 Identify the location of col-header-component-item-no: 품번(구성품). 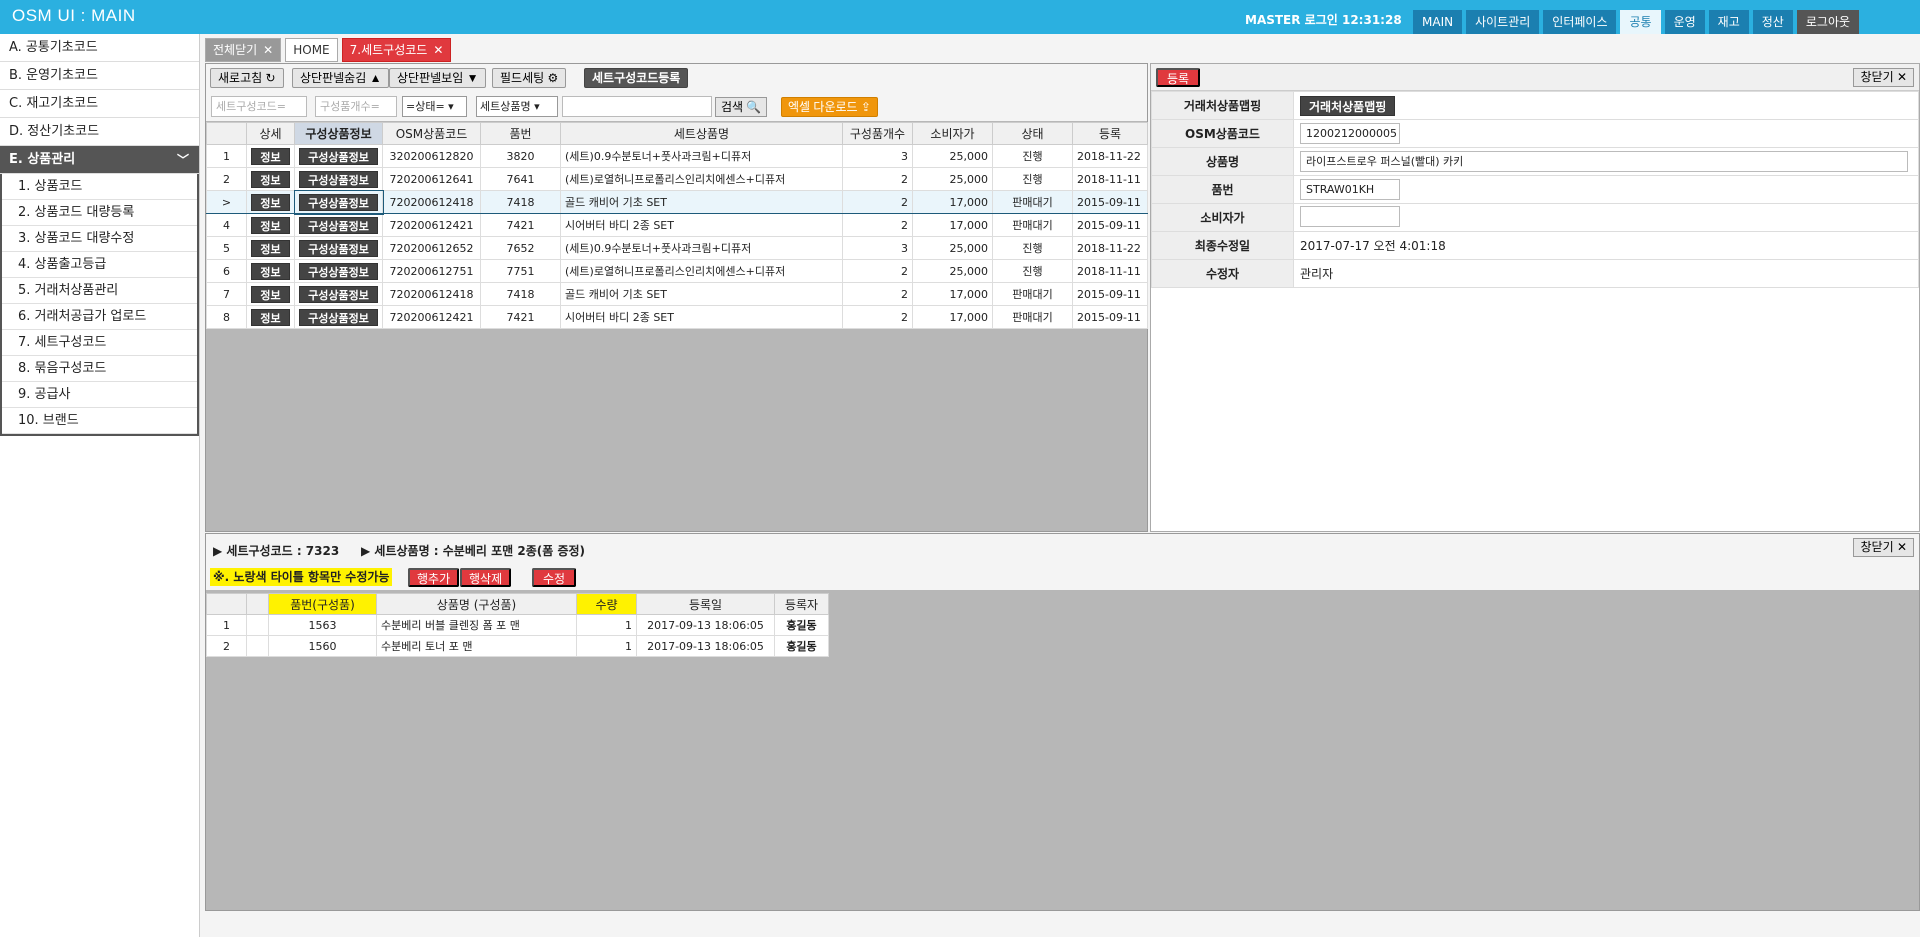
(322, 604).